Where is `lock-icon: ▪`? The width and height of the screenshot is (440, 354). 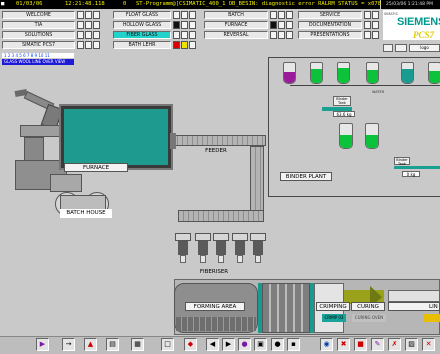 lock-icon: ▪ is located at coordinates (293, 344).